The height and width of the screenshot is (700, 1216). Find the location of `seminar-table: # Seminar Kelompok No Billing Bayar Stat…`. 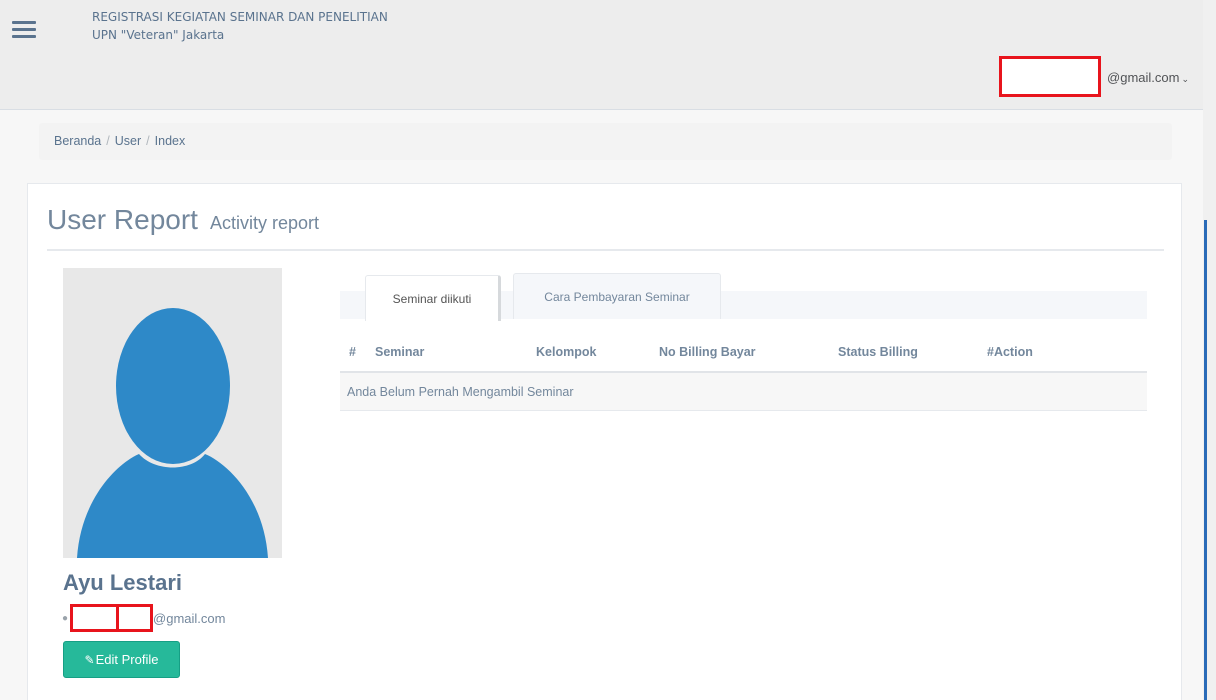

seminar-table: # Seminar Kelompok No Billing Bayar Stat… is located at coordinates (743, 373).